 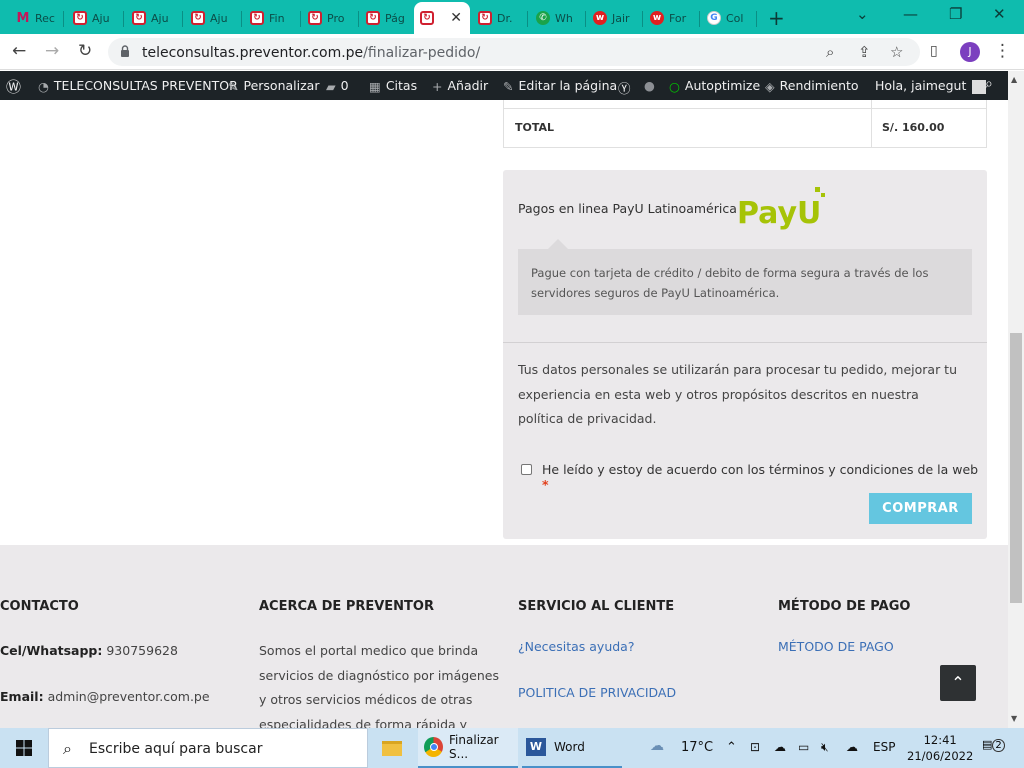 I want to click on word-taskbar-button: W Word, so click(x=572, y=748).